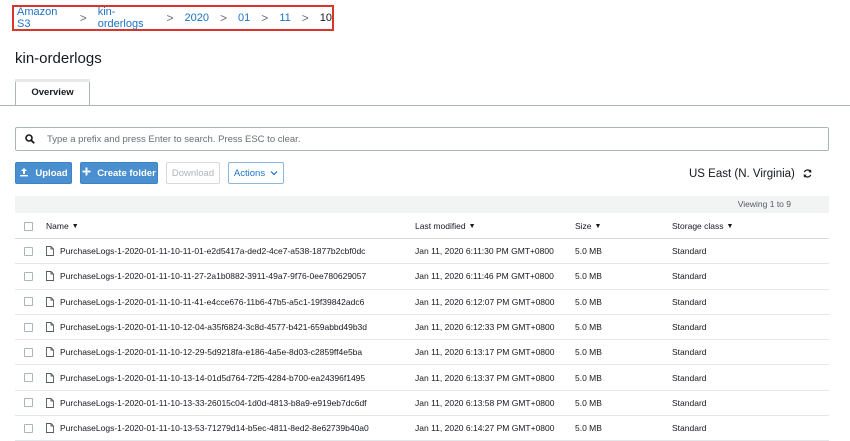 The width and height of the screenshot is (850, 441). I want to click on upload-button: Upload, so click(43, 173).